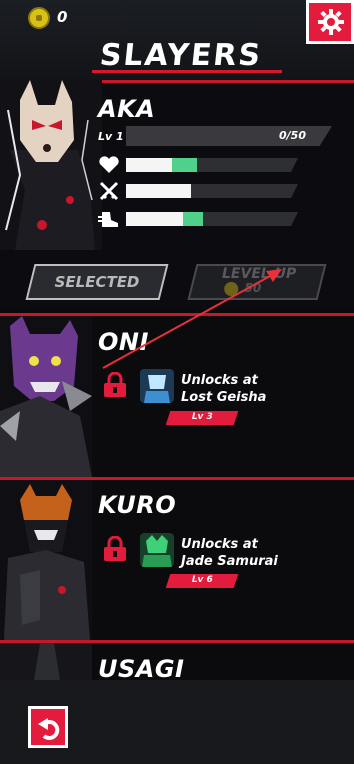 Image resolution: width=354 pixels, height=764 pixels. I want to click on back-arrow-icon, so click(49, 729).